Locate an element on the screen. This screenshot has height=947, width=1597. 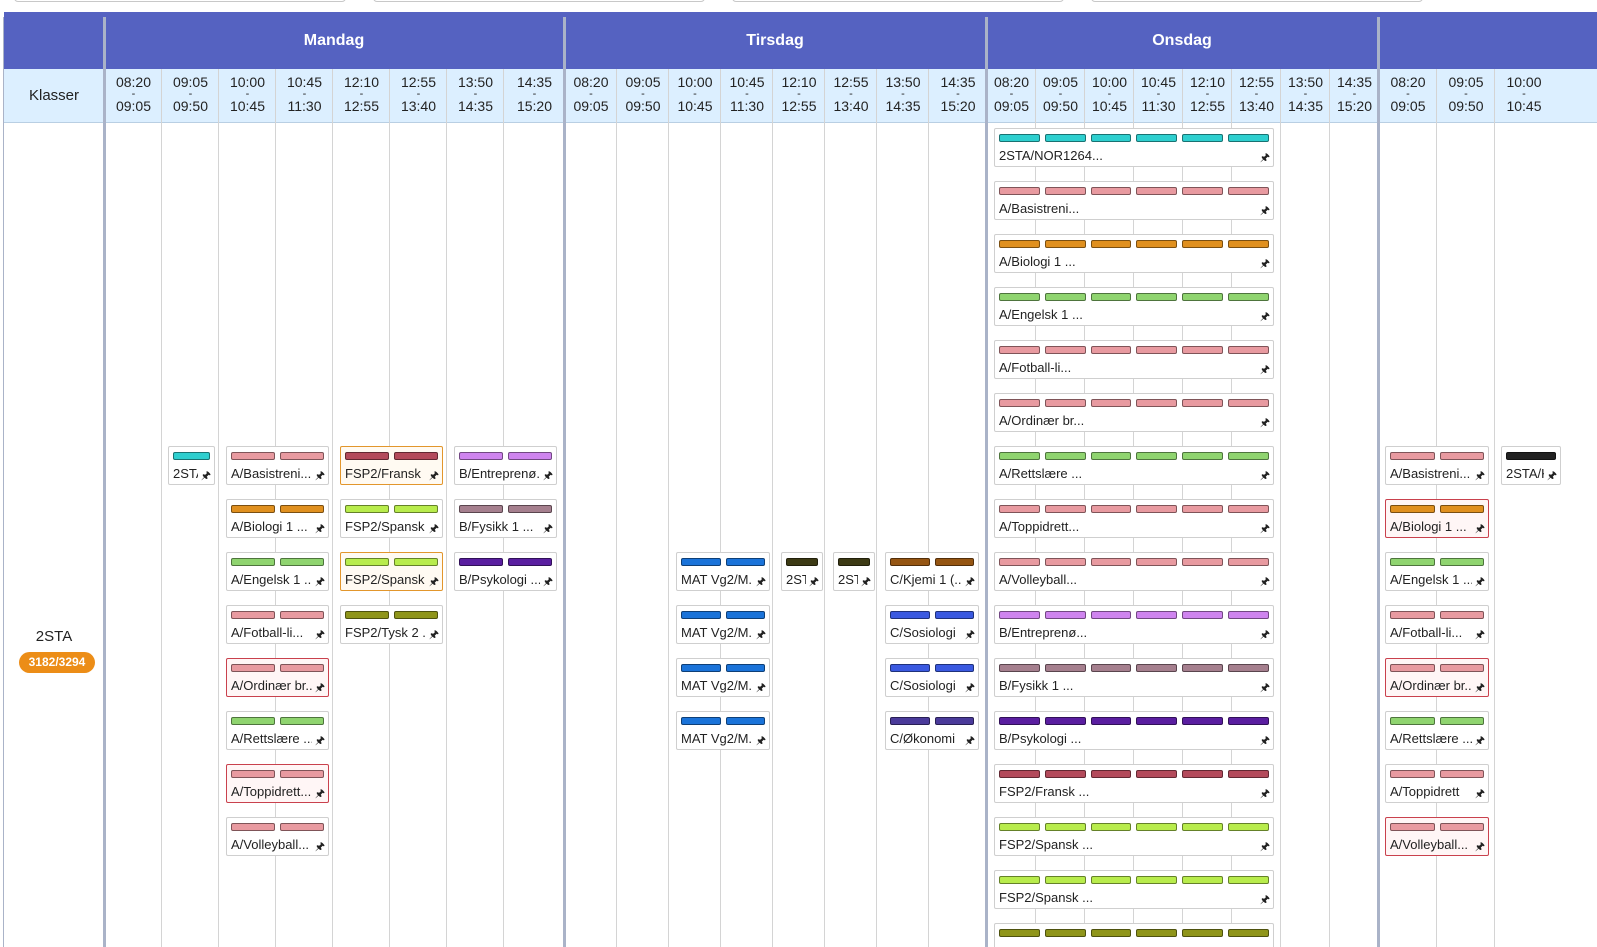
lesson-card: 2STA/NOR1264... 🖈 is located at coordinates (1134, 147).